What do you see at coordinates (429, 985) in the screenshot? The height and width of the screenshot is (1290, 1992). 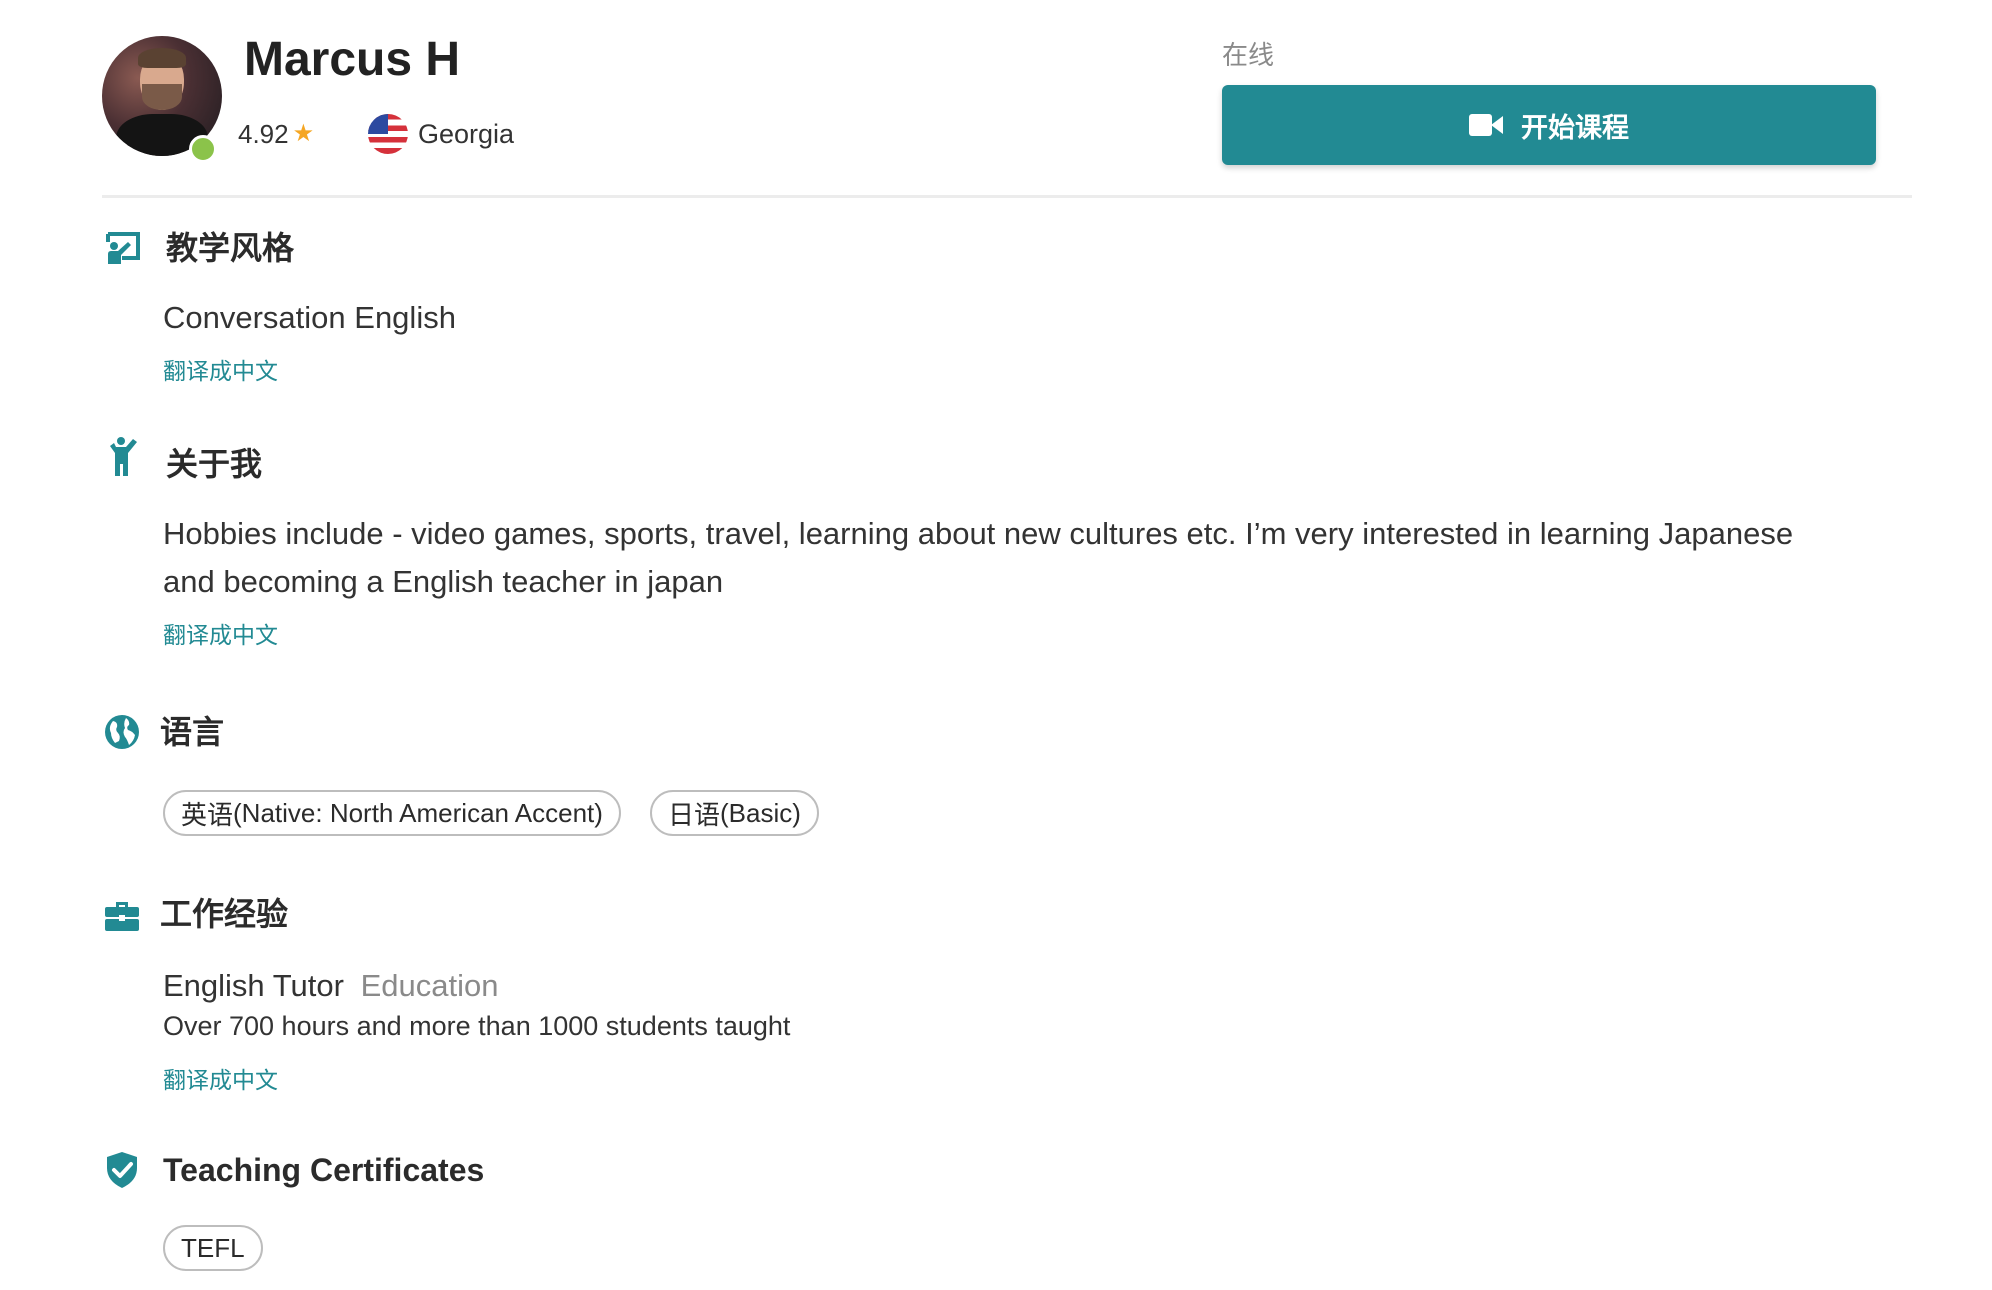 I see `work-field: Education` at bounding box center [429, 985].